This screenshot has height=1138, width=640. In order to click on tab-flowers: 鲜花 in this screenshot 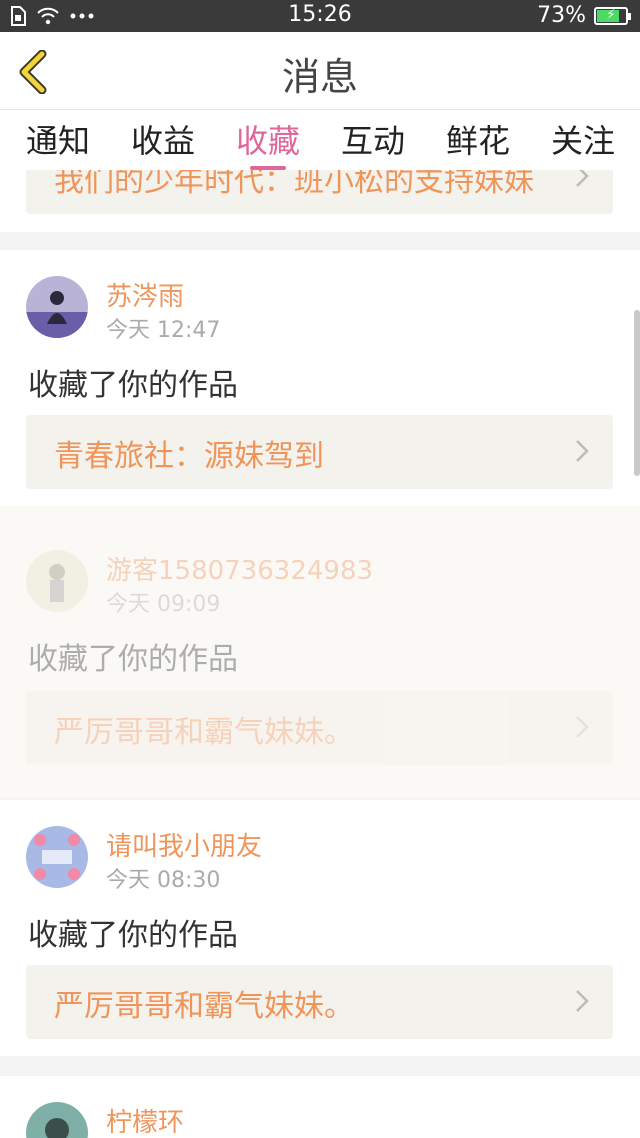, I will do `click(478, 139)`.